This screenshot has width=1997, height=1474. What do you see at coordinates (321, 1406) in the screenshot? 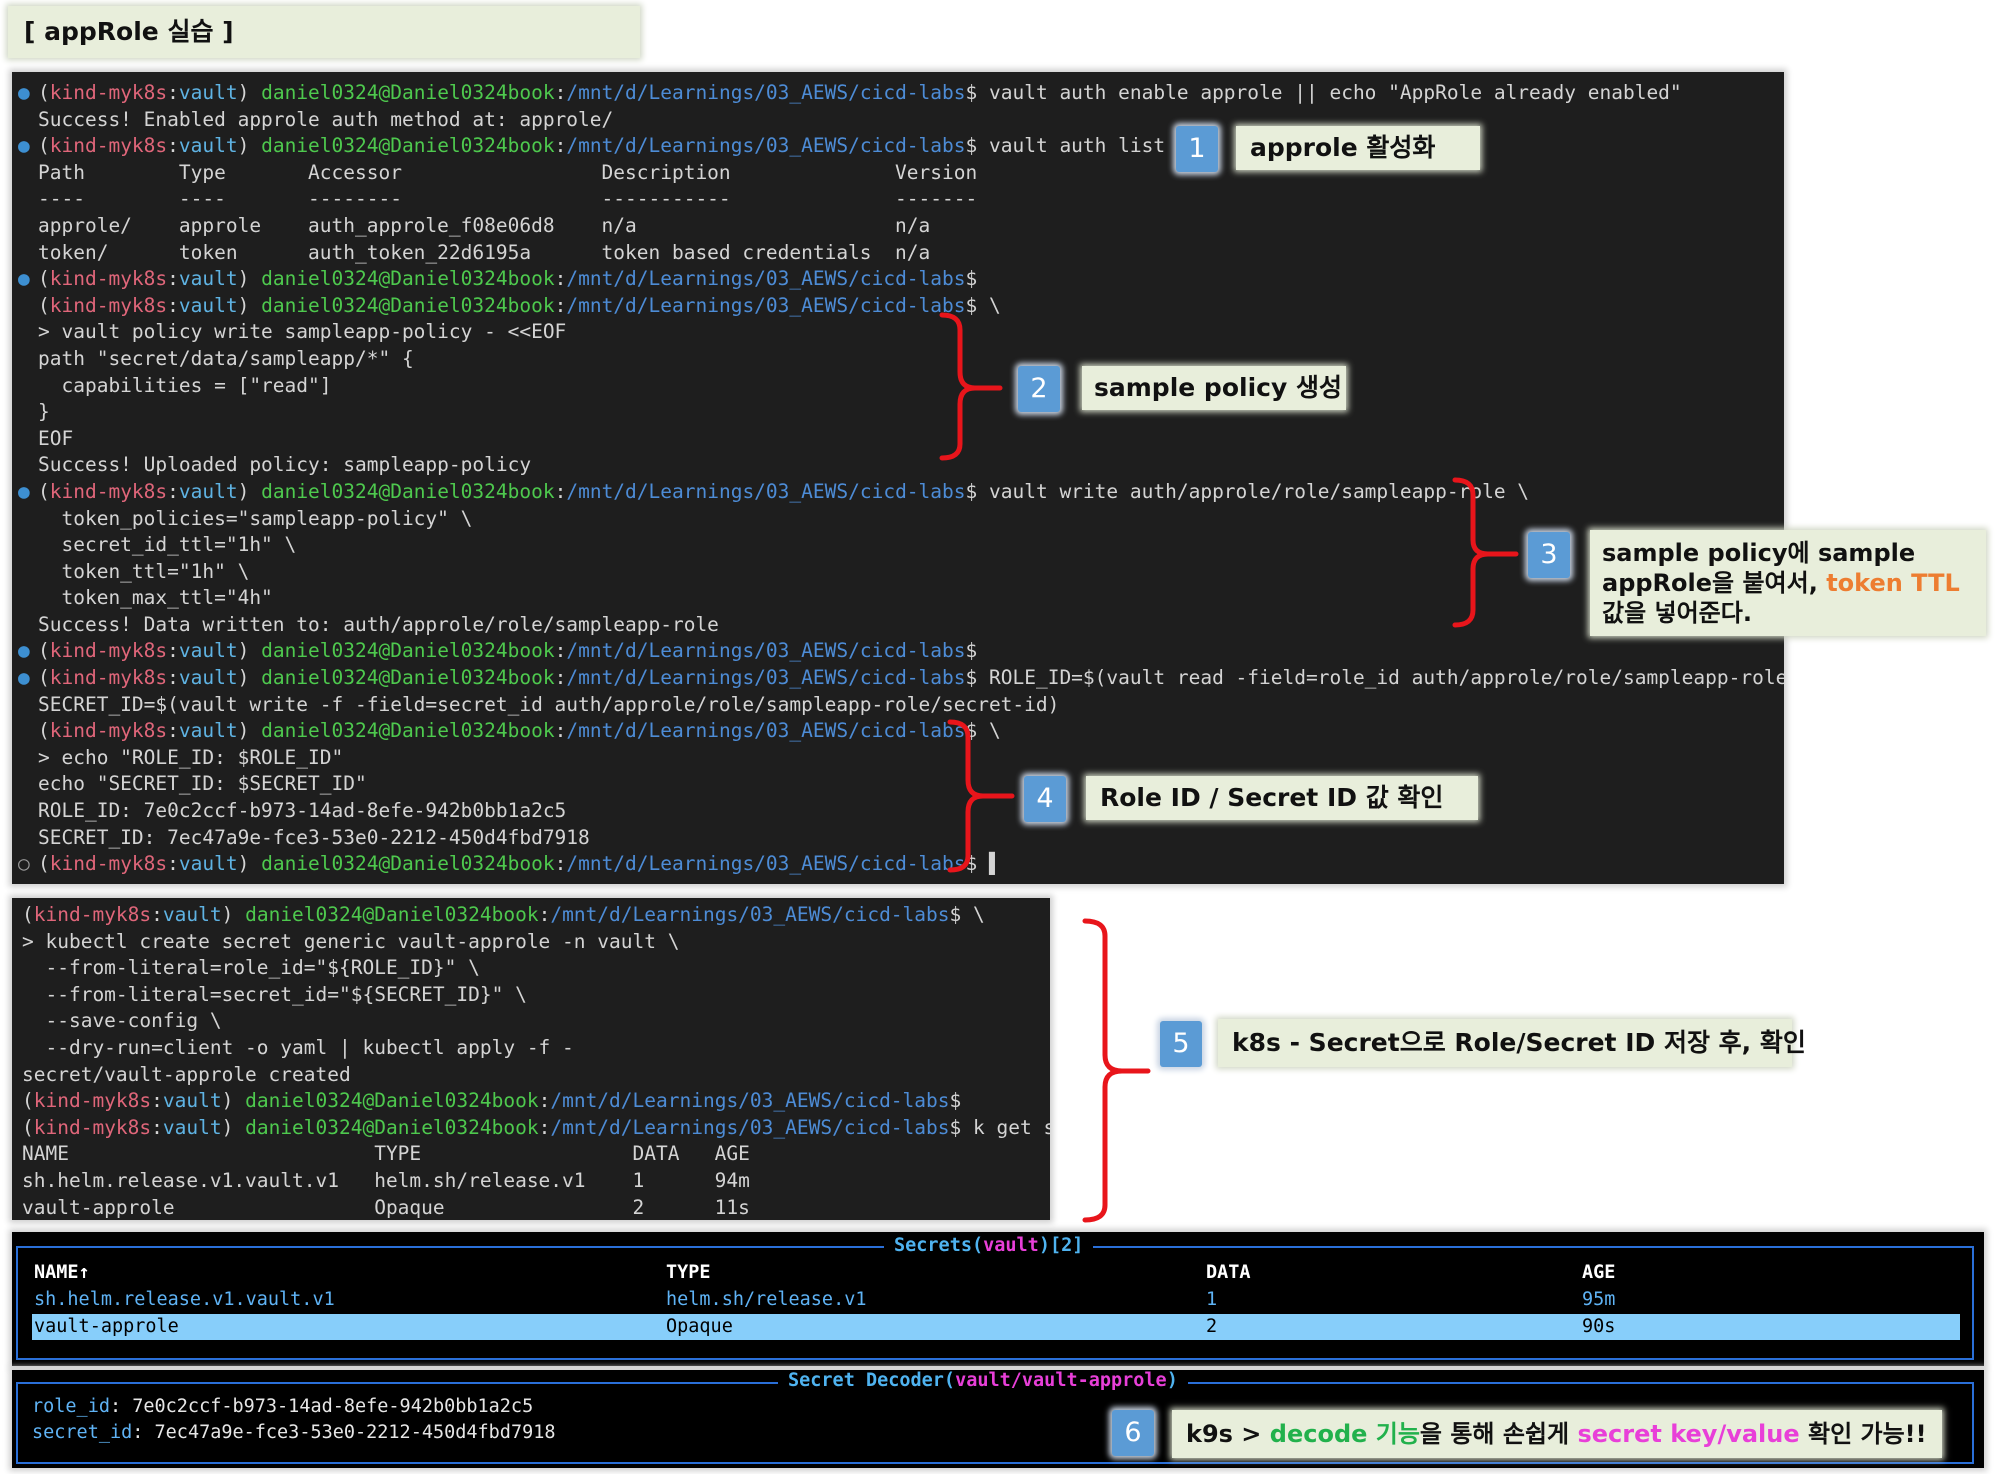
I see `decoder-value: : 7e0c2ccf-b973-14ad-8efe-942b0bb1a2c5` at bounding box center [321, 1406].